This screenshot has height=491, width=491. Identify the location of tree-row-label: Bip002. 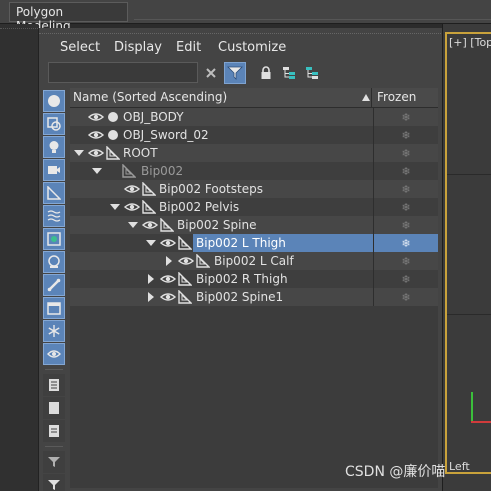
(162, 171).